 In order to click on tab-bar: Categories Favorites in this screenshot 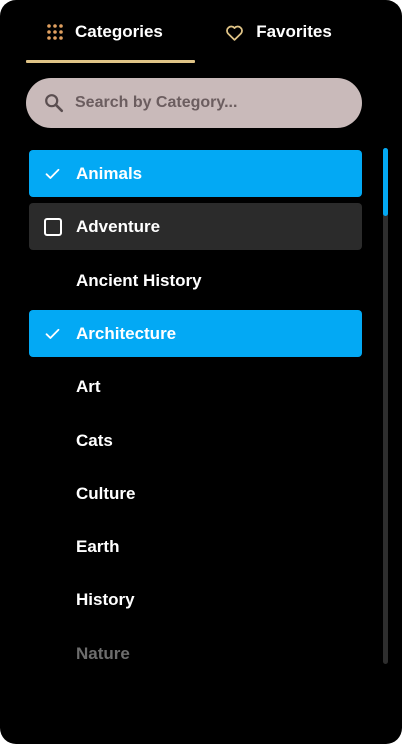, I will do `click(194, 32)`.